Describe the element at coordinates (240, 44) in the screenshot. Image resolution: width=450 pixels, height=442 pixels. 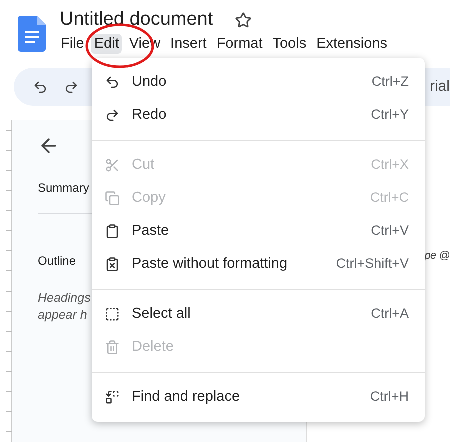
I see `menu-bar-item: Format` at that location.